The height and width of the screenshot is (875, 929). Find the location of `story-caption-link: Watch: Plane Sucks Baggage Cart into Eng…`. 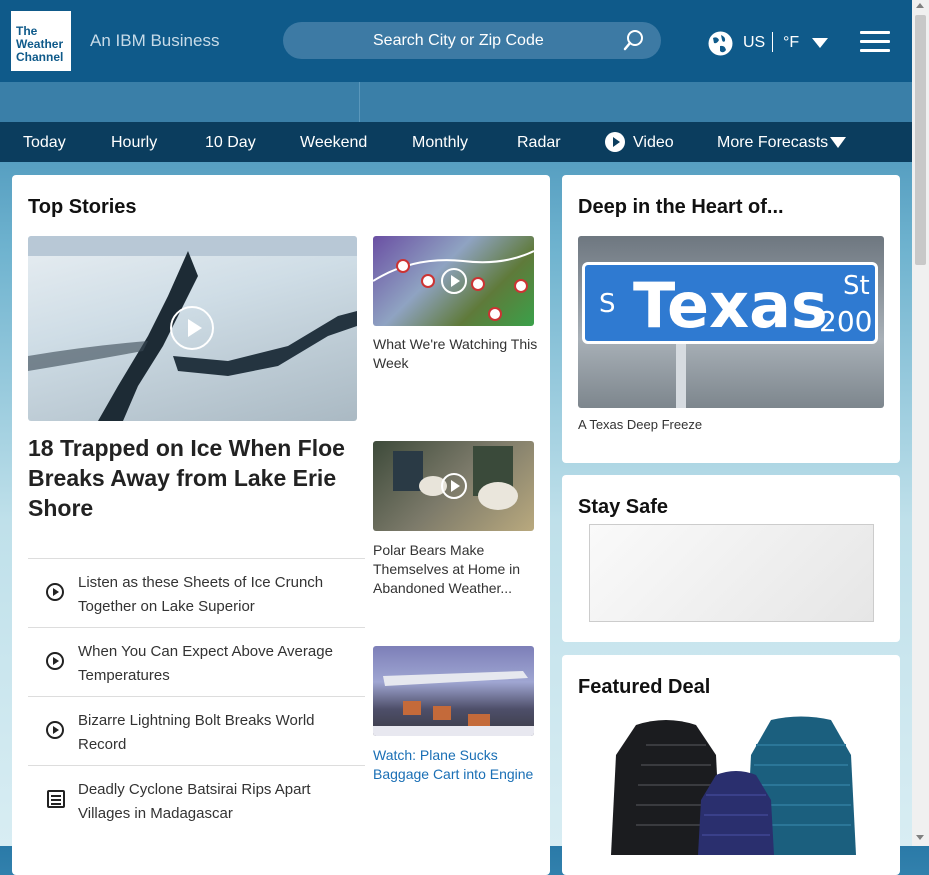

story-caption-link: Watch: Plane Sucks Baggage Cart into Eng… is located at coordinates (455, 765).